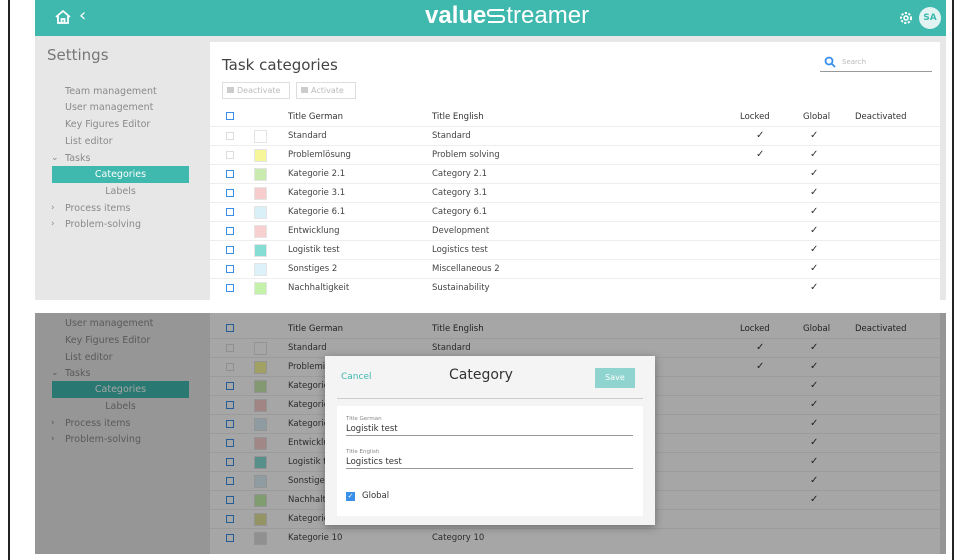  What do you see at coordinates (376, 496) in the screenshot?
I see `global-label: Global` at bounding box center [376, 496].